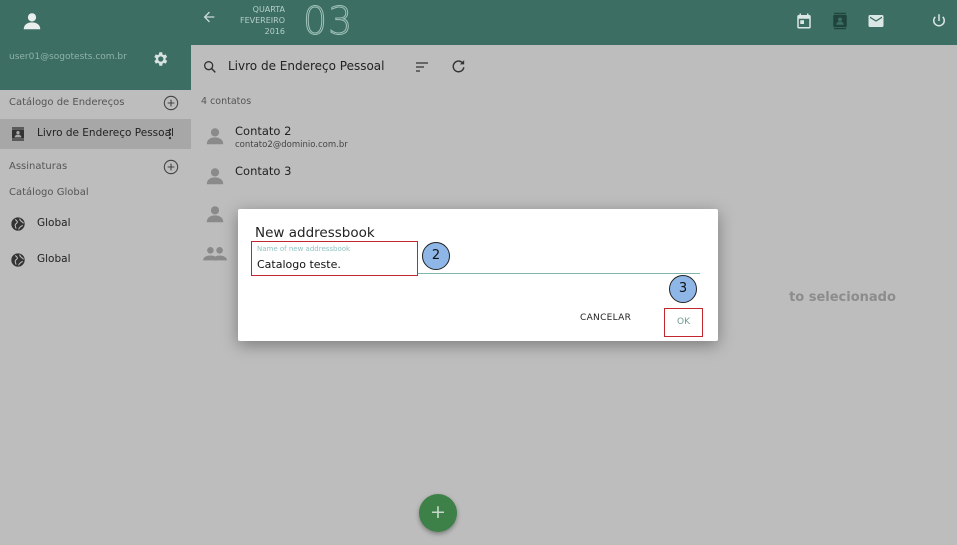 Image resolution: width=957 pixels, height=545 pixels. Describe the element at coordinates (559, 273) in the screenshot. I see `field-underline` at that location.